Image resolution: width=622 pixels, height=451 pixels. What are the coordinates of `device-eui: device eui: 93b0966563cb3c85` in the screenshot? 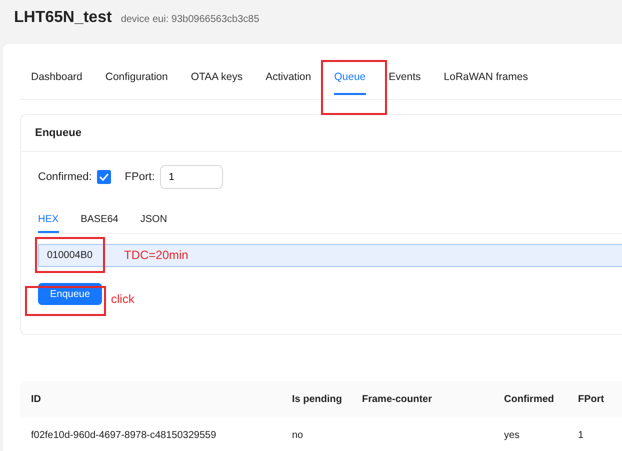 It's located at (190, 19).